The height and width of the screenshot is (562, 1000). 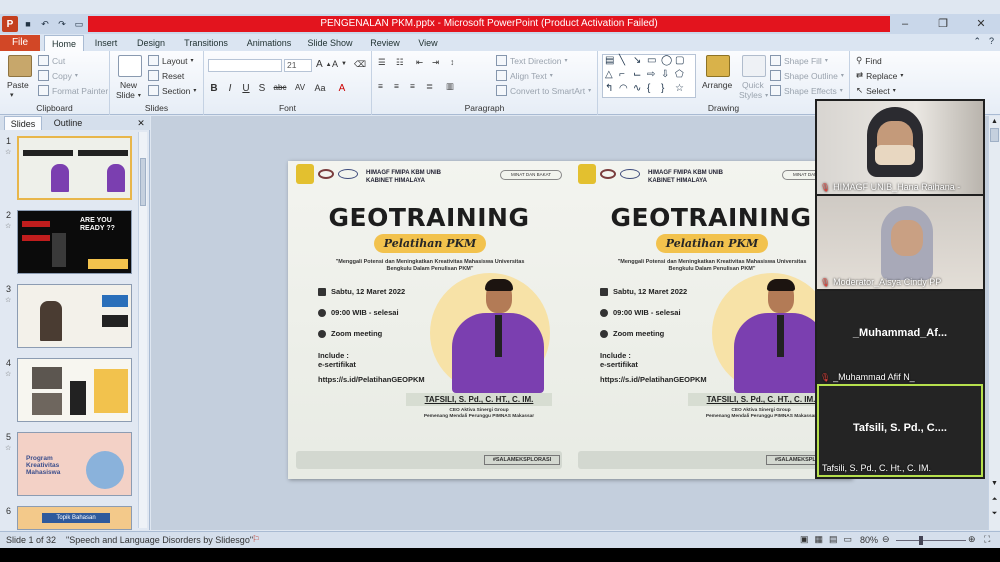 I want to click on close-icon: ✕, so click(x=981, y=24).